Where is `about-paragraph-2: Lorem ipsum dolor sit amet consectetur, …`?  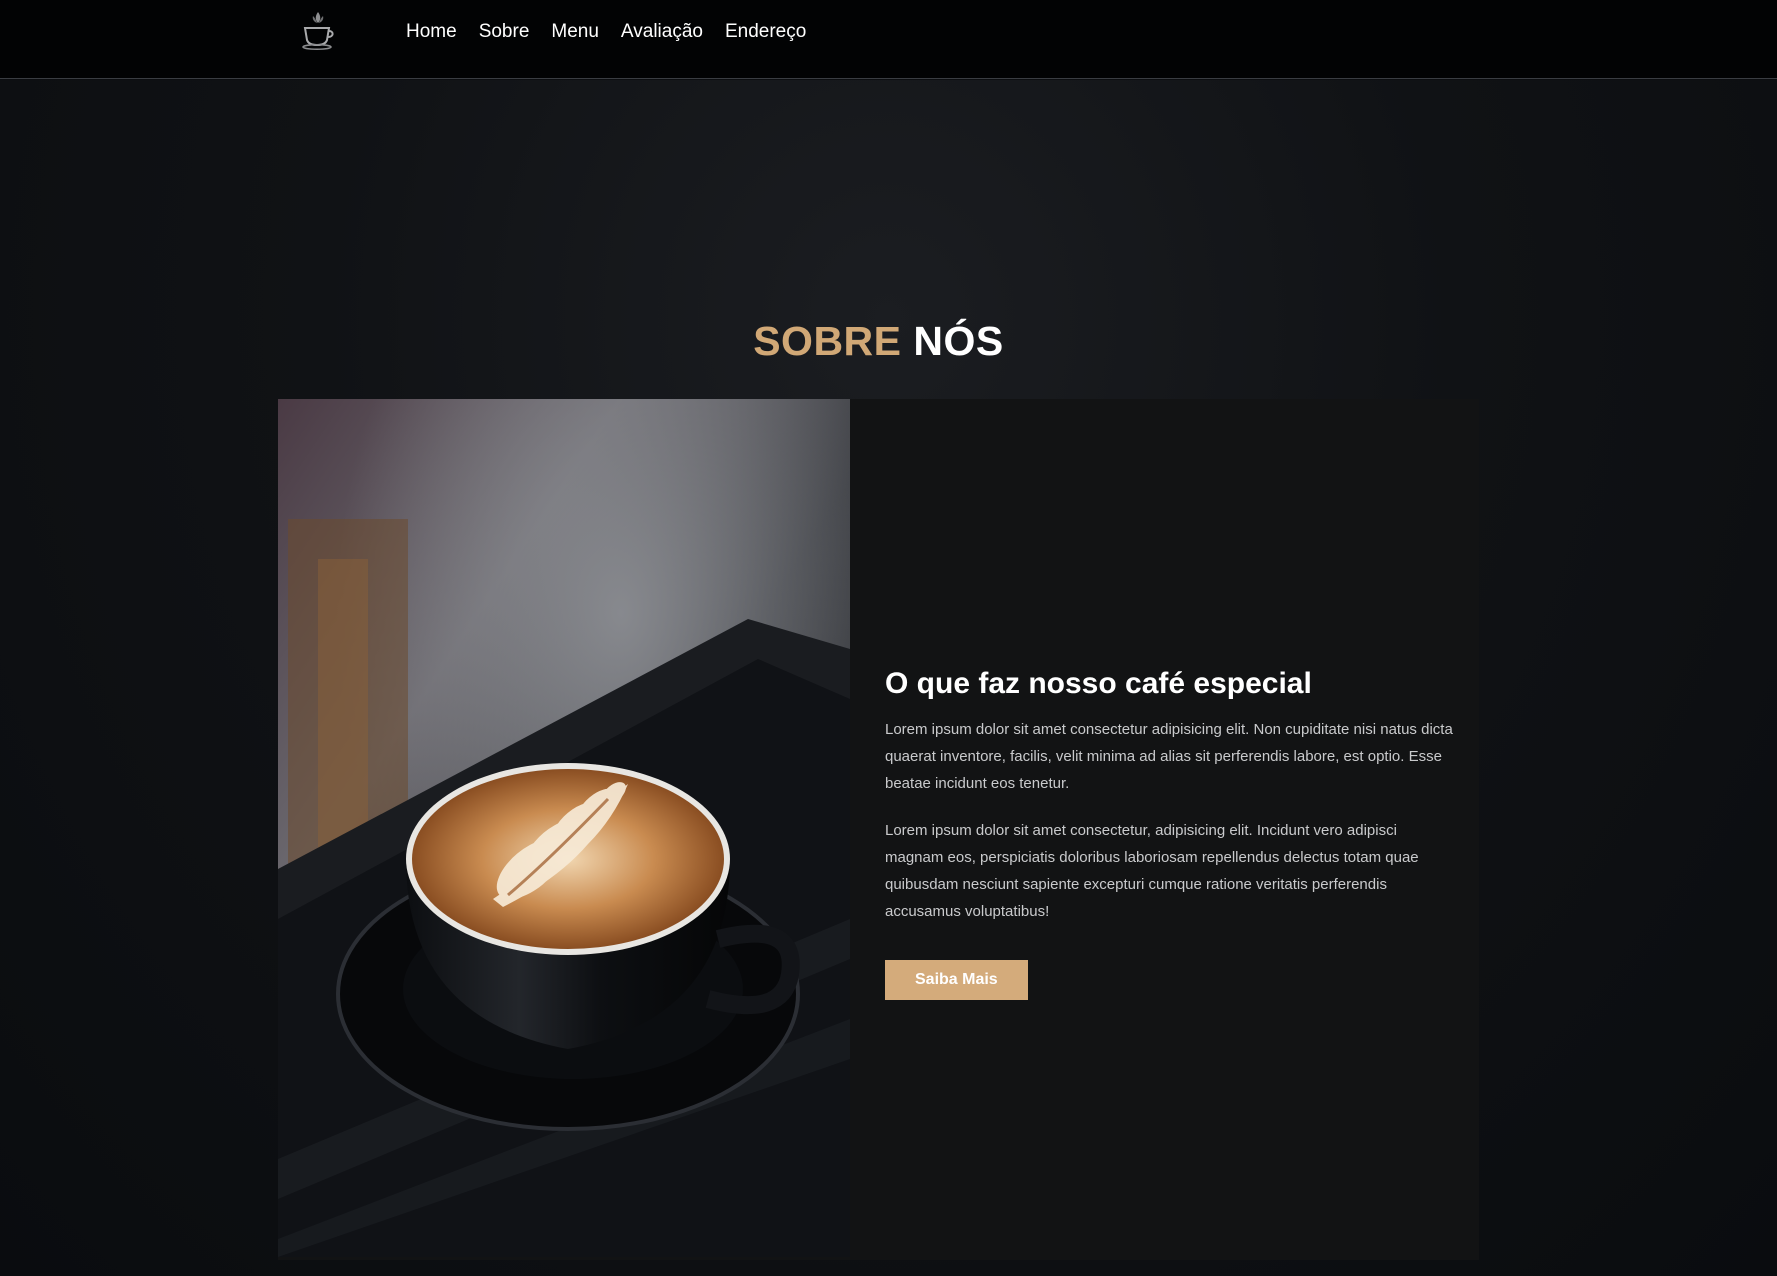
about-paragraph-2: Lorem ipsum dolor sit amet consectetur, … is located at coordinates (1152, 871).